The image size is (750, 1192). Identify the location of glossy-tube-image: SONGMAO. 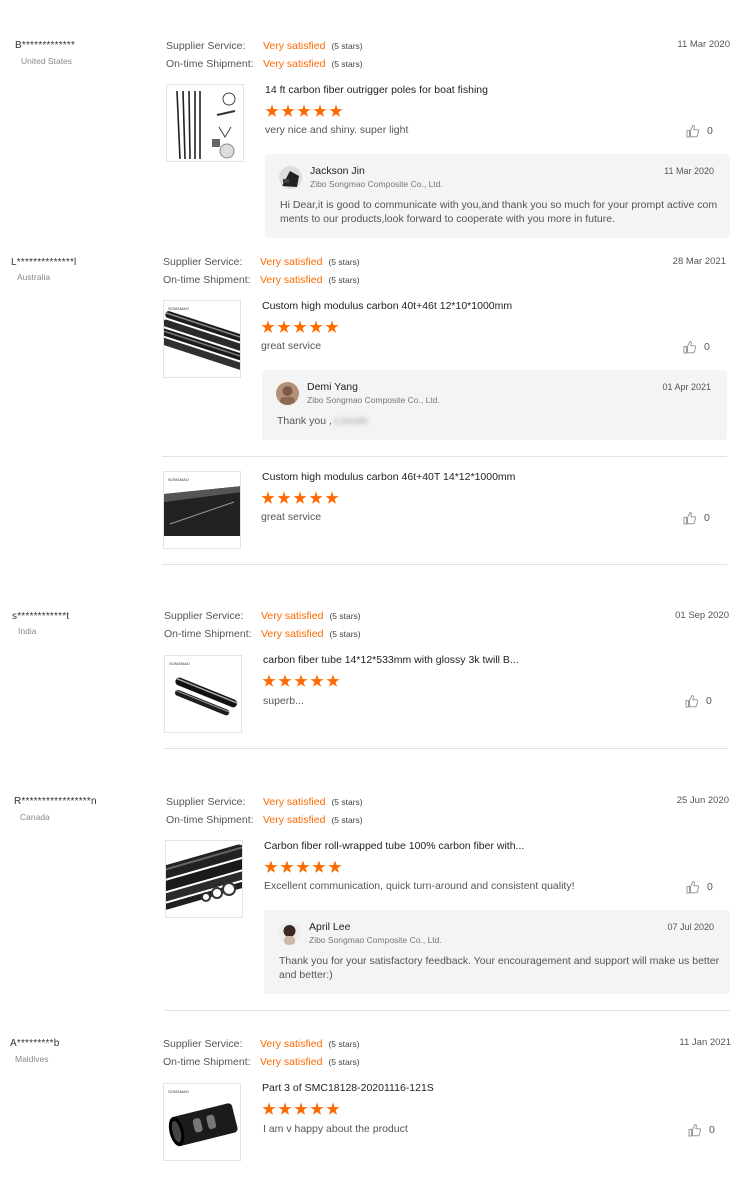
(203, 694).